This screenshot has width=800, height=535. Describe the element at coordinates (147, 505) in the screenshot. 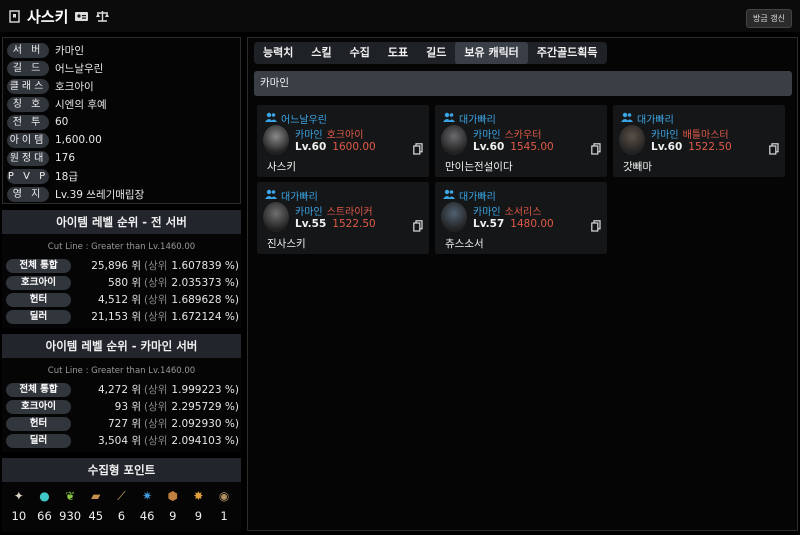

I see `collection-item: ✷ 46` at that location.